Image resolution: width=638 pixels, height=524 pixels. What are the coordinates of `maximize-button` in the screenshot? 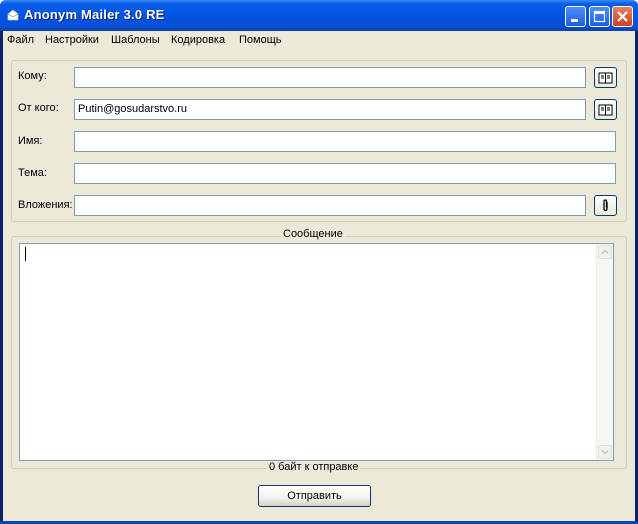 It's located at (599, 16).